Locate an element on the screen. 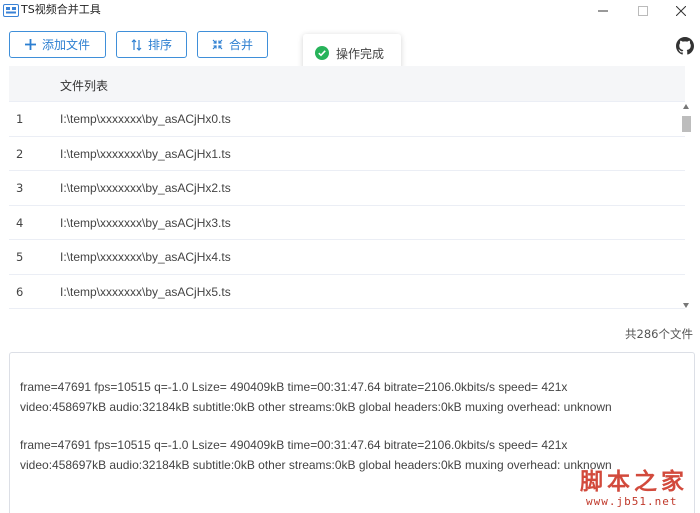 The width and height of the screenshot is (700, 513). close-icon is located at coordinates (681, 11).